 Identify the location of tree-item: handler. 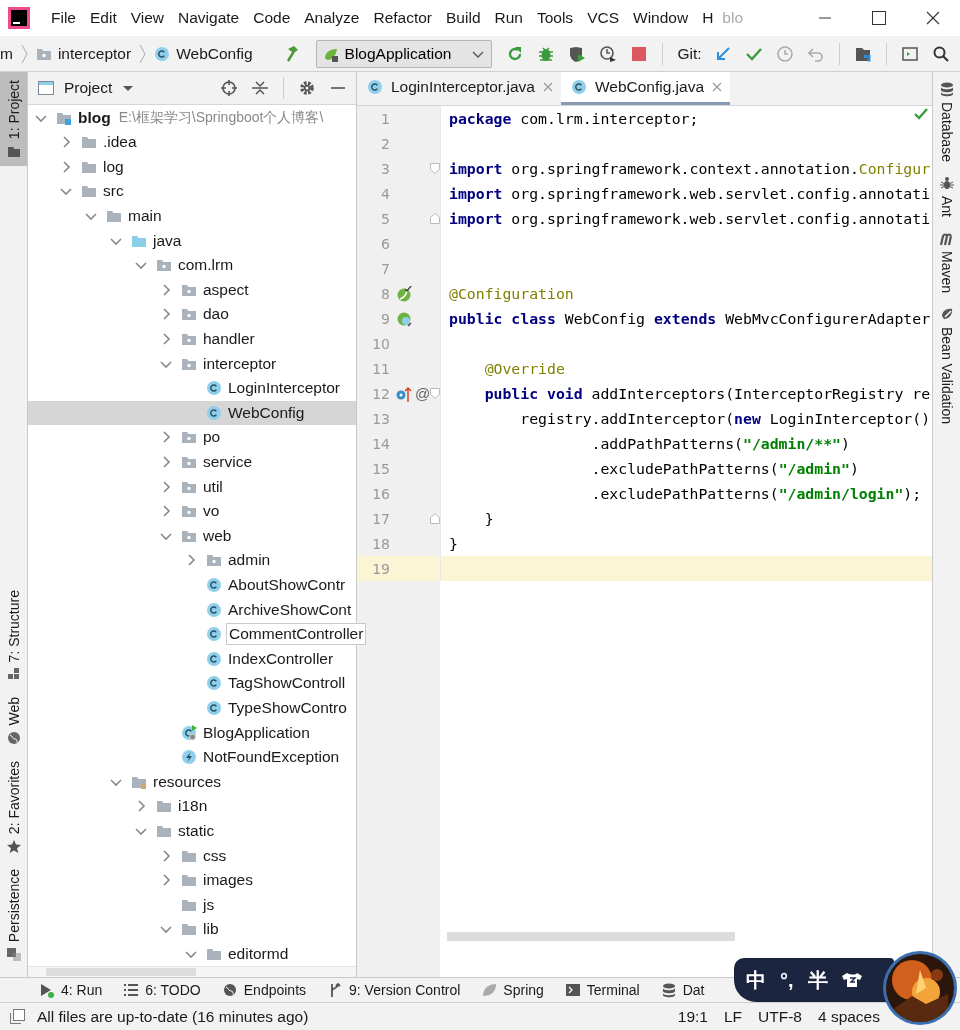
(192, 339).